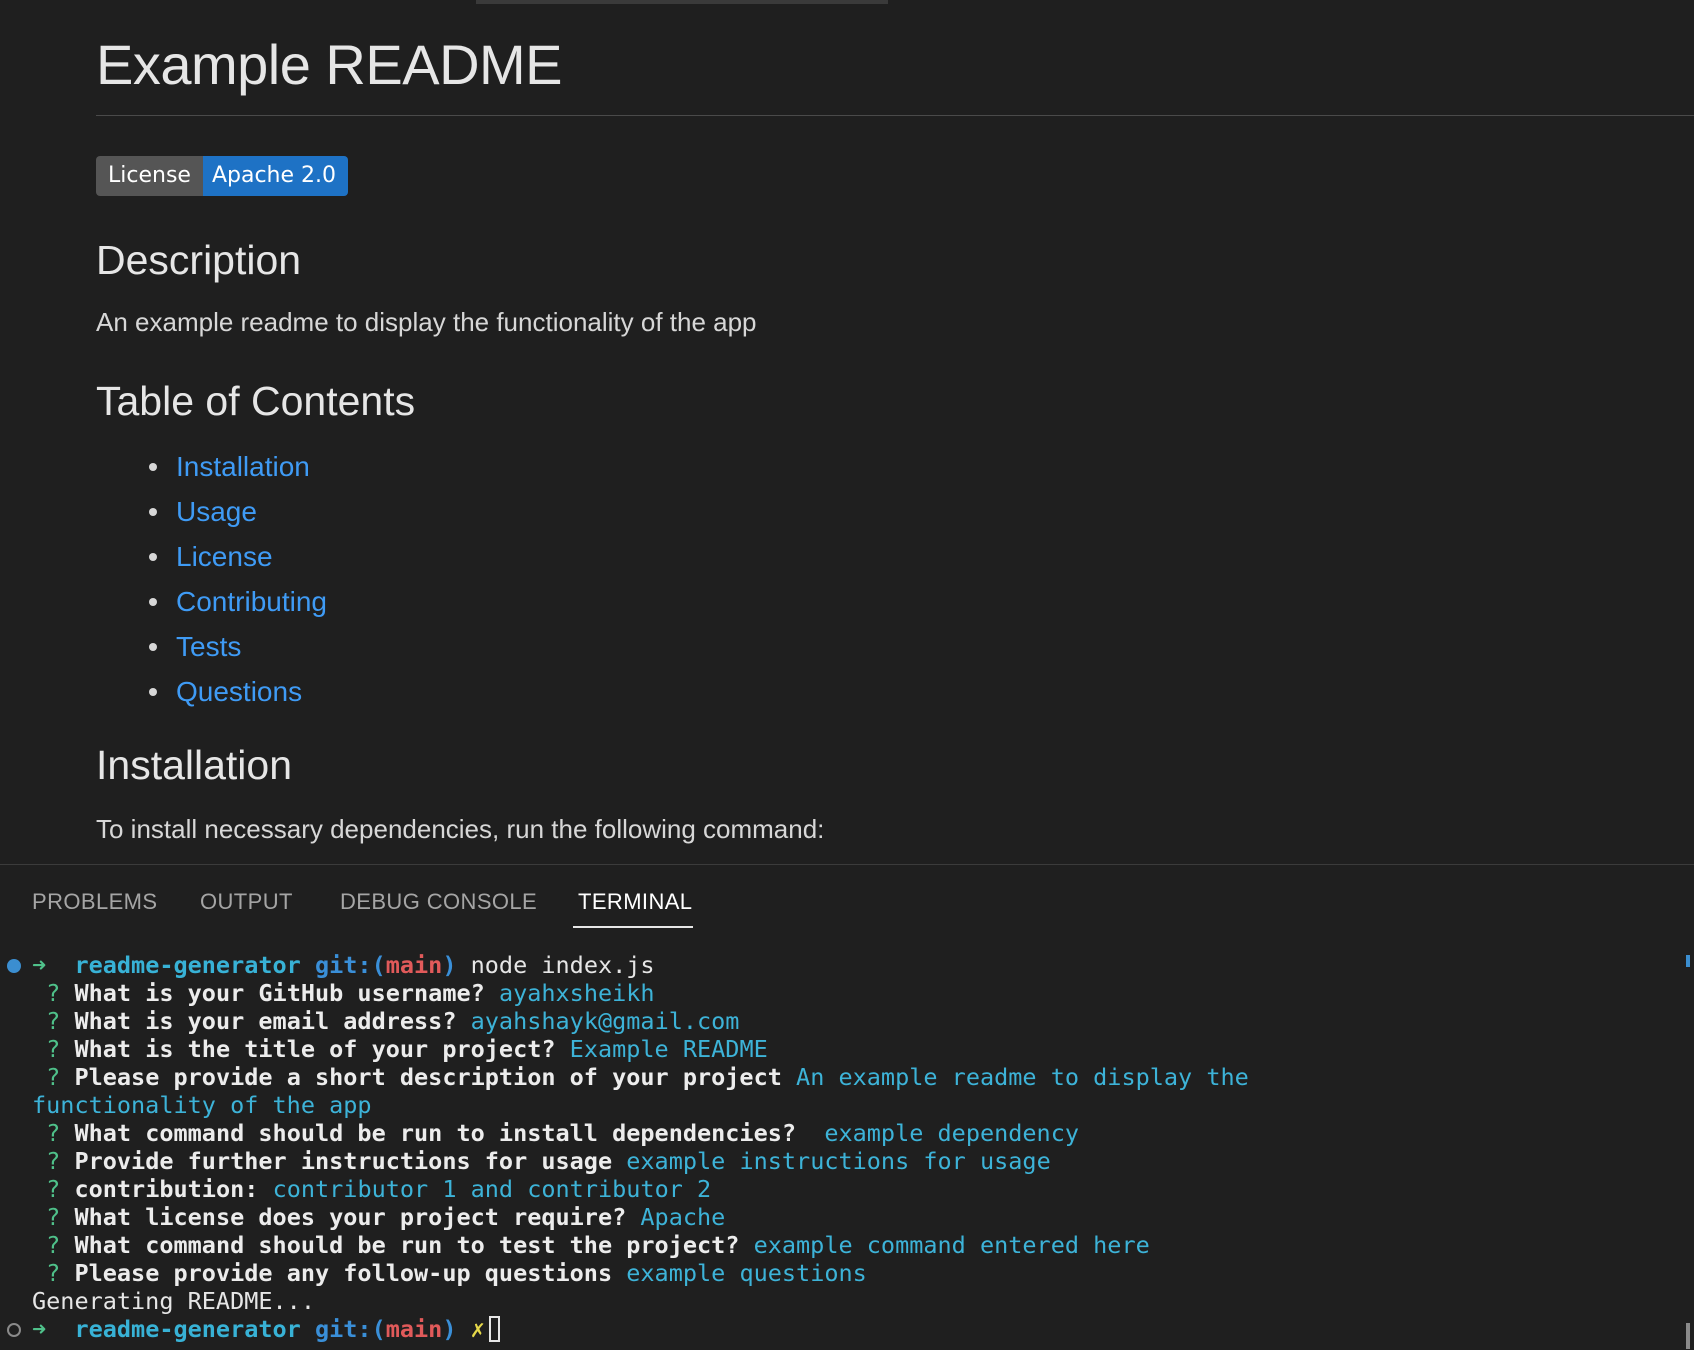 This screenshot has height=1350, width=1694. I want to click on question-text: contribution:, so click(166, 1189).